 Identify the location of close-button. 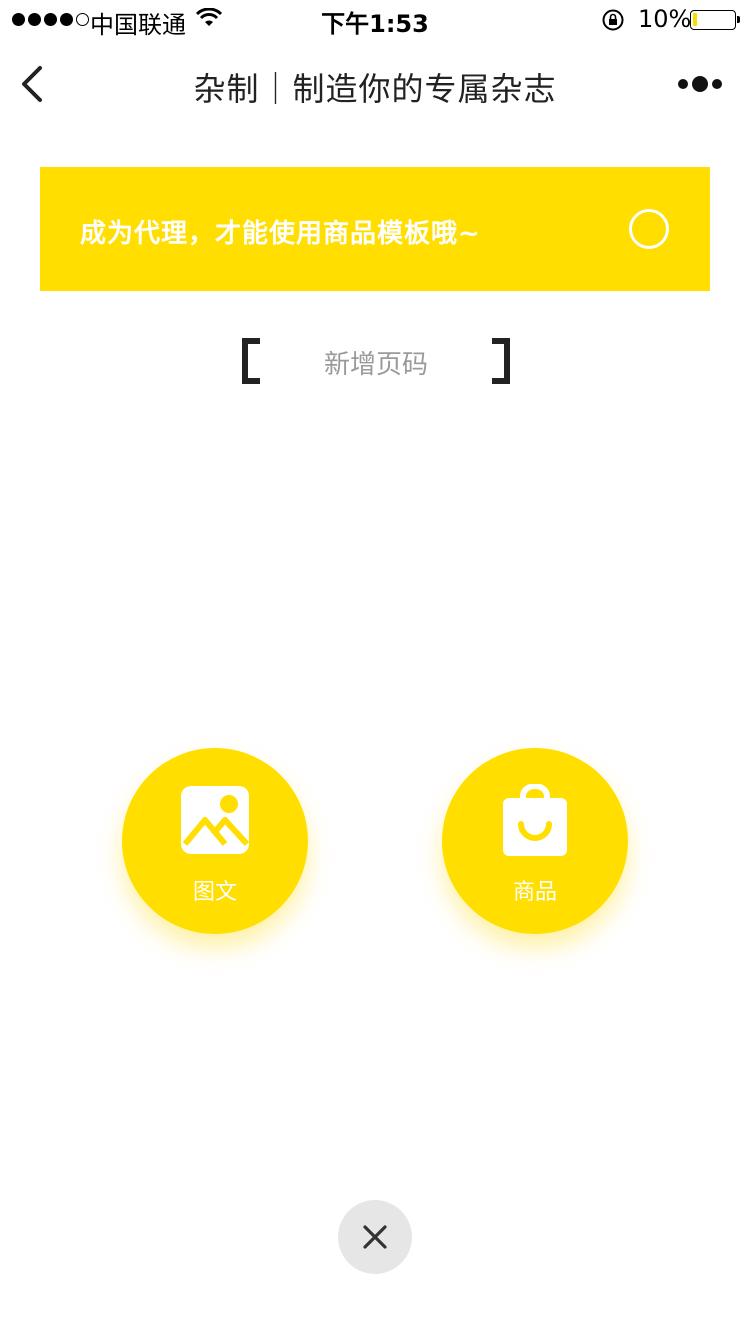
(375, 1237).